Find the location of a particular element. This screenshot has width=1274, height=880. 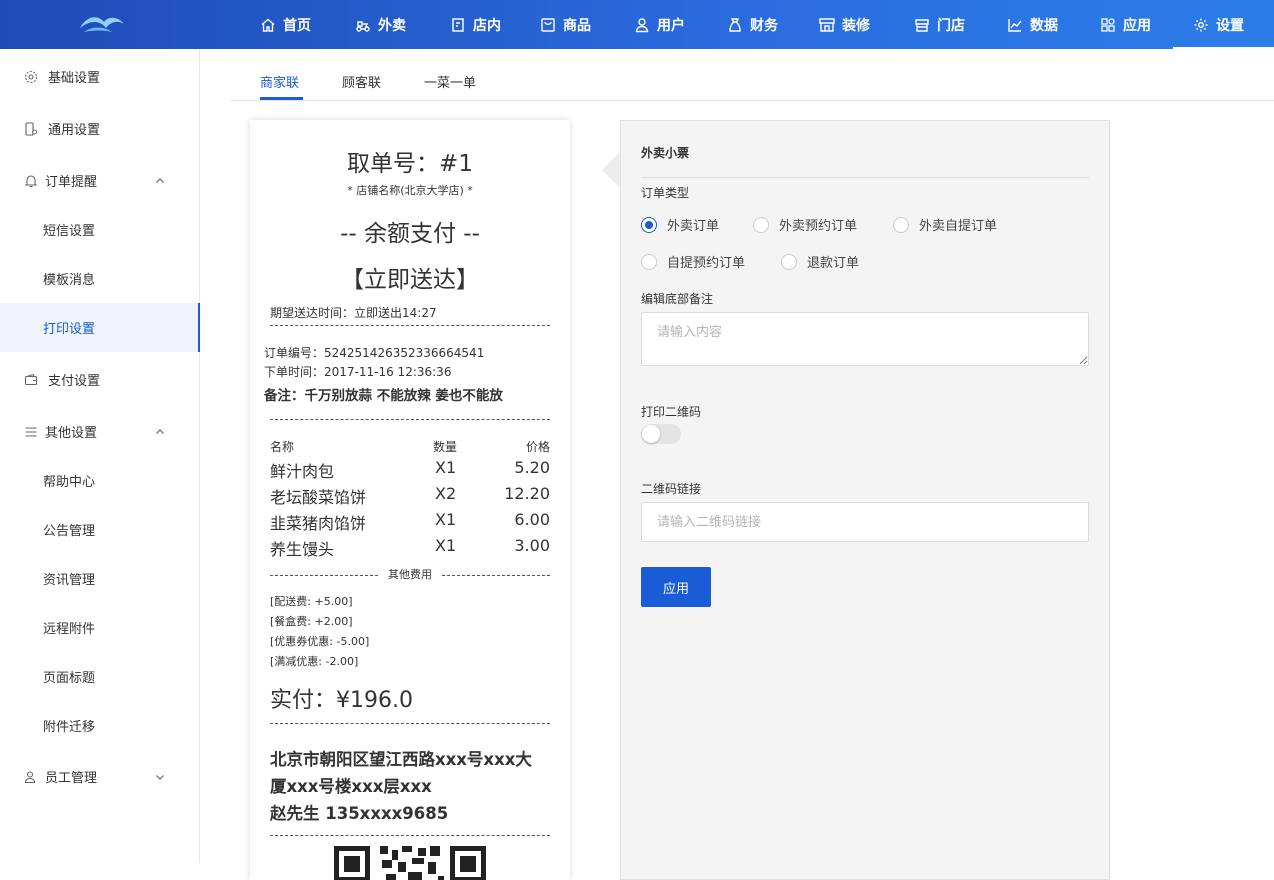

tab-one-dish-one-ticket: 一菜一单 is located at coordinates (450, 81).